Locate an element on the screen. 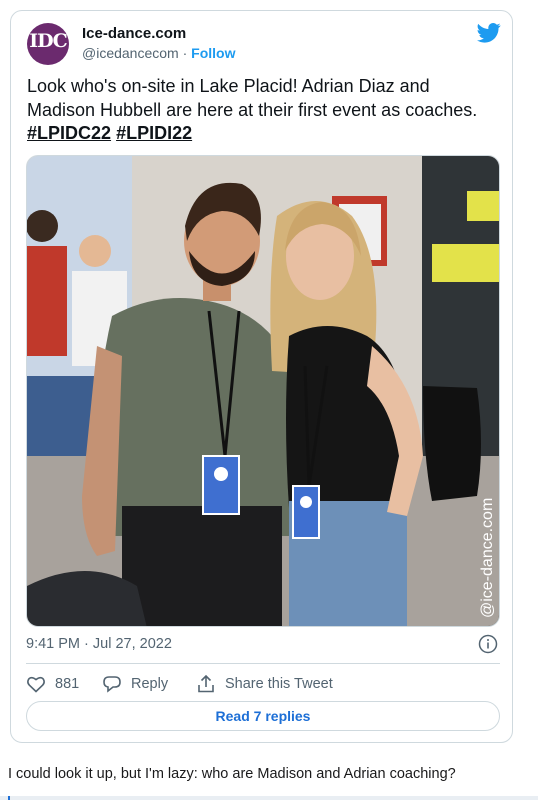 The image size is (538, 800). read-replies-button: Read 7 replies is located at coordinates (263, 716).